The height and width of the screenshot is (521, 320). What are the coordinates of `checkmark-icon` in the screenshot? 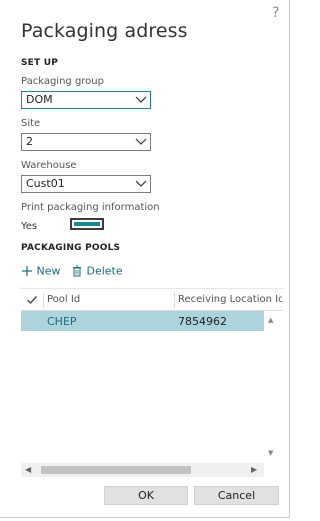 It's located at (32, 300).